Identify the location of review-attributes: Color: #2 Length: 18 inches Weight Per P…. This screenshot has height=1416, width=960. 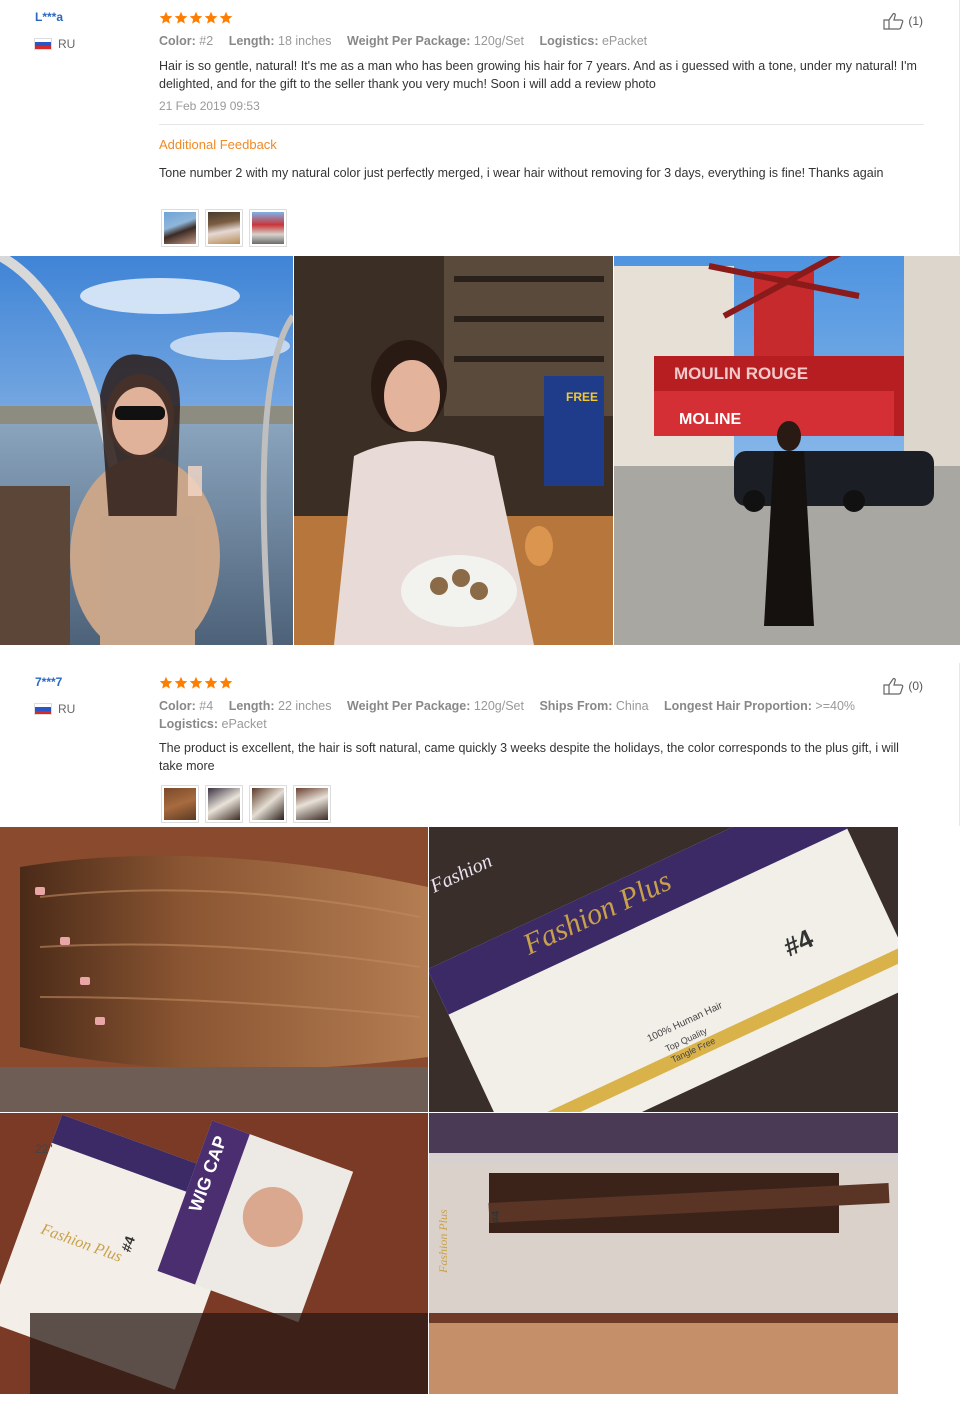
(541, 41).